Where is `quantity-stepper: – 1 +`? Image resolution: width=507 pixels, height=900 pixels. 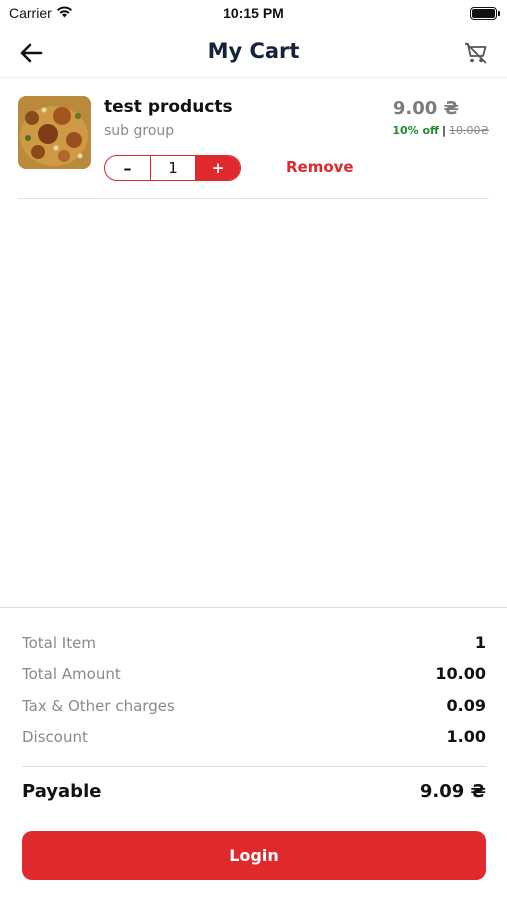
quantity-stepper: – 1 + is located at coordinates (172, 168).